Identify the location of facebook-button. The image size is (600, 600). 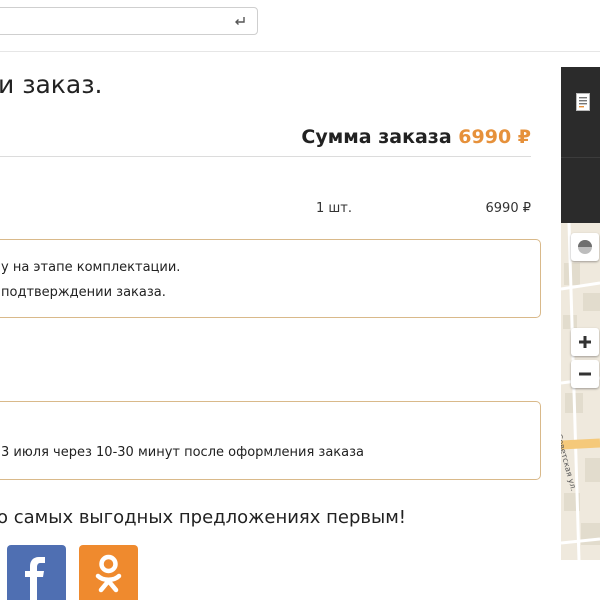
(36, 572).